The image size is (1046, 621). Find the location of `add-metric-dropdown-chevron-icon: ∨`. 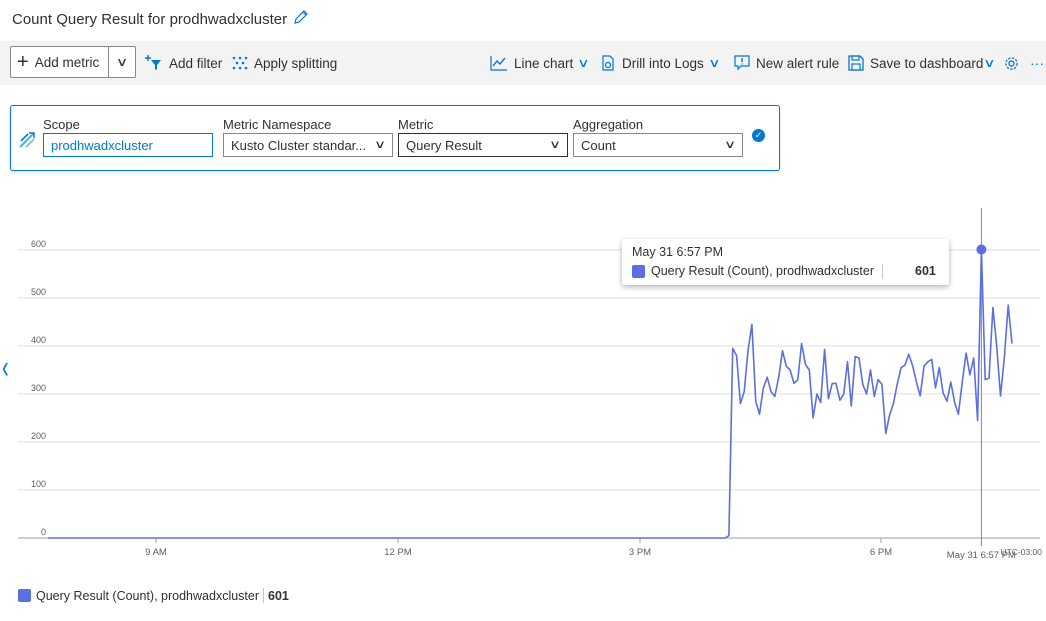

add-metric-dropdown-chevron-icon: ∨ is located at coordinates (122, 62).